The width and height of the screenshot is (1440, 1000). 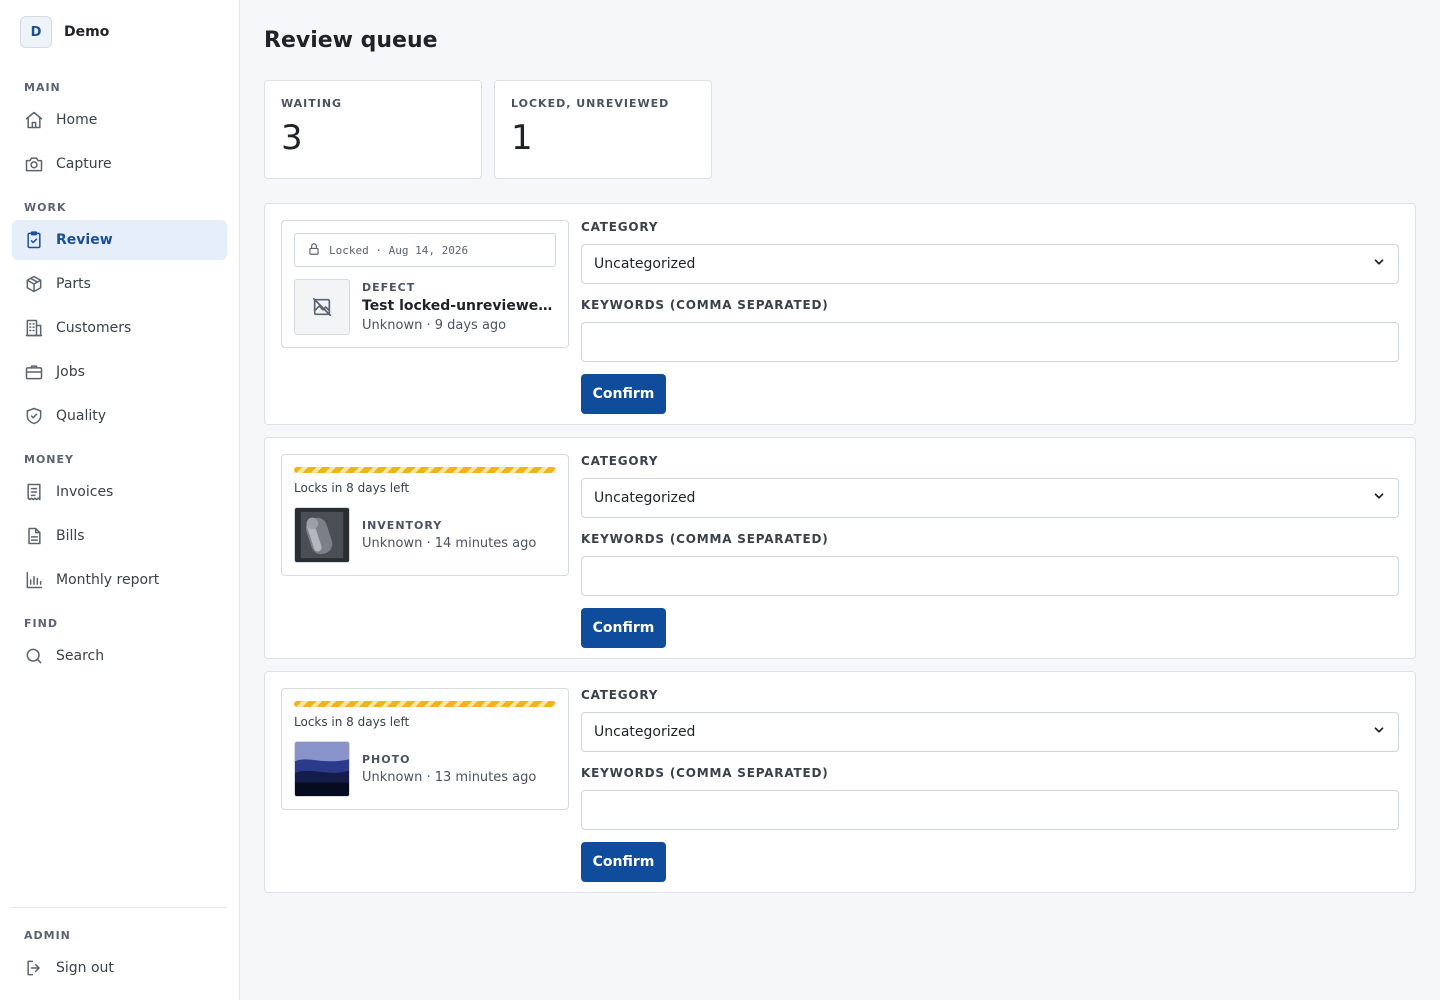 What do you see at coordinates (386, 759) in the screenshot?
I see `item-kind: PHOTO` at bounding box center [386, 759].